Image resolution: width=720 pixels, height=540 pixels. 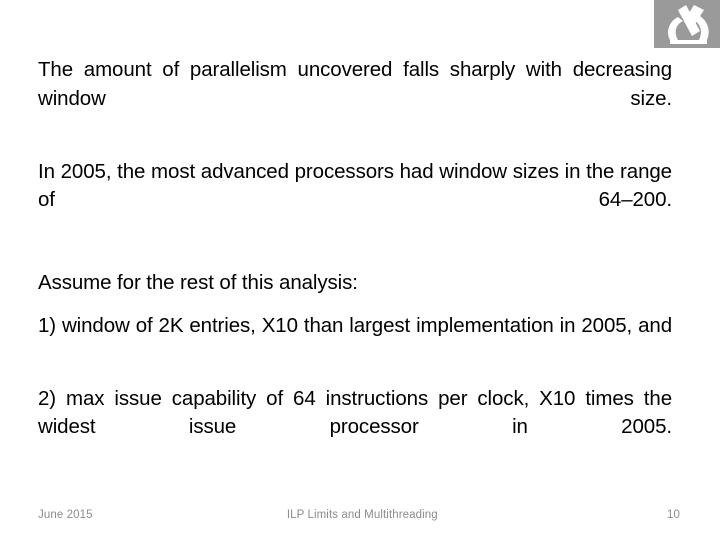 I want to click on footer-page-number: 10, so click(x=673, y=515).